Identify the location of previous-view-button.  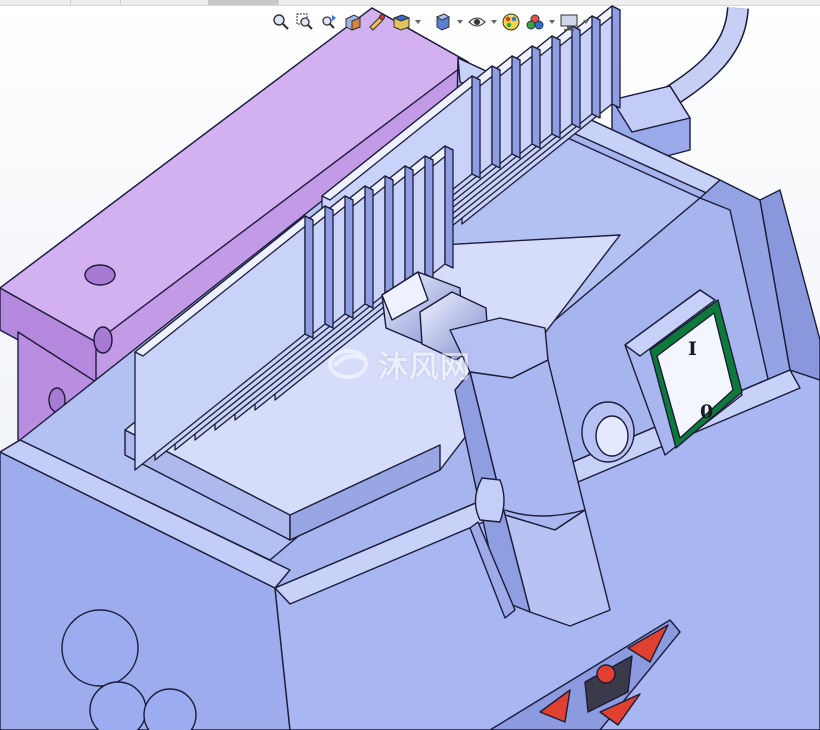
(329, 22).